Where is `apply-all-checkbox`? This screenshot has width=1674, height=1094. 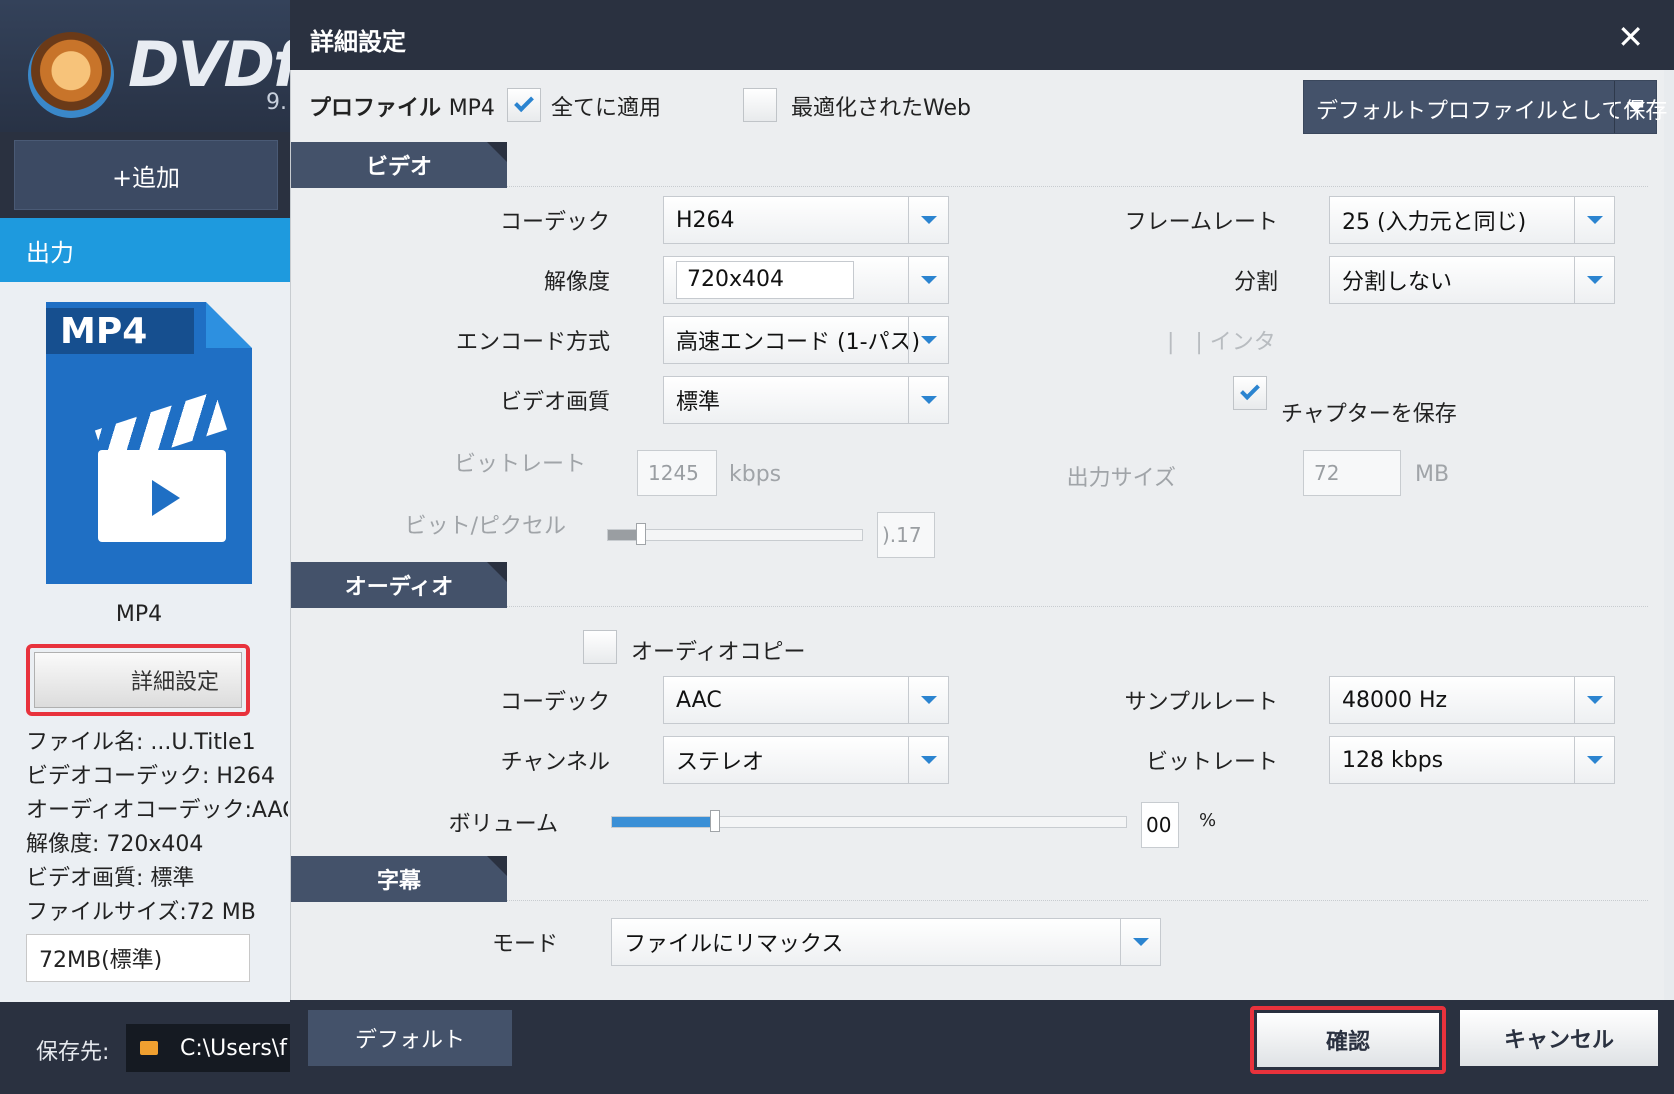
apply-all-checkbox is located at coordinates (524, 105).